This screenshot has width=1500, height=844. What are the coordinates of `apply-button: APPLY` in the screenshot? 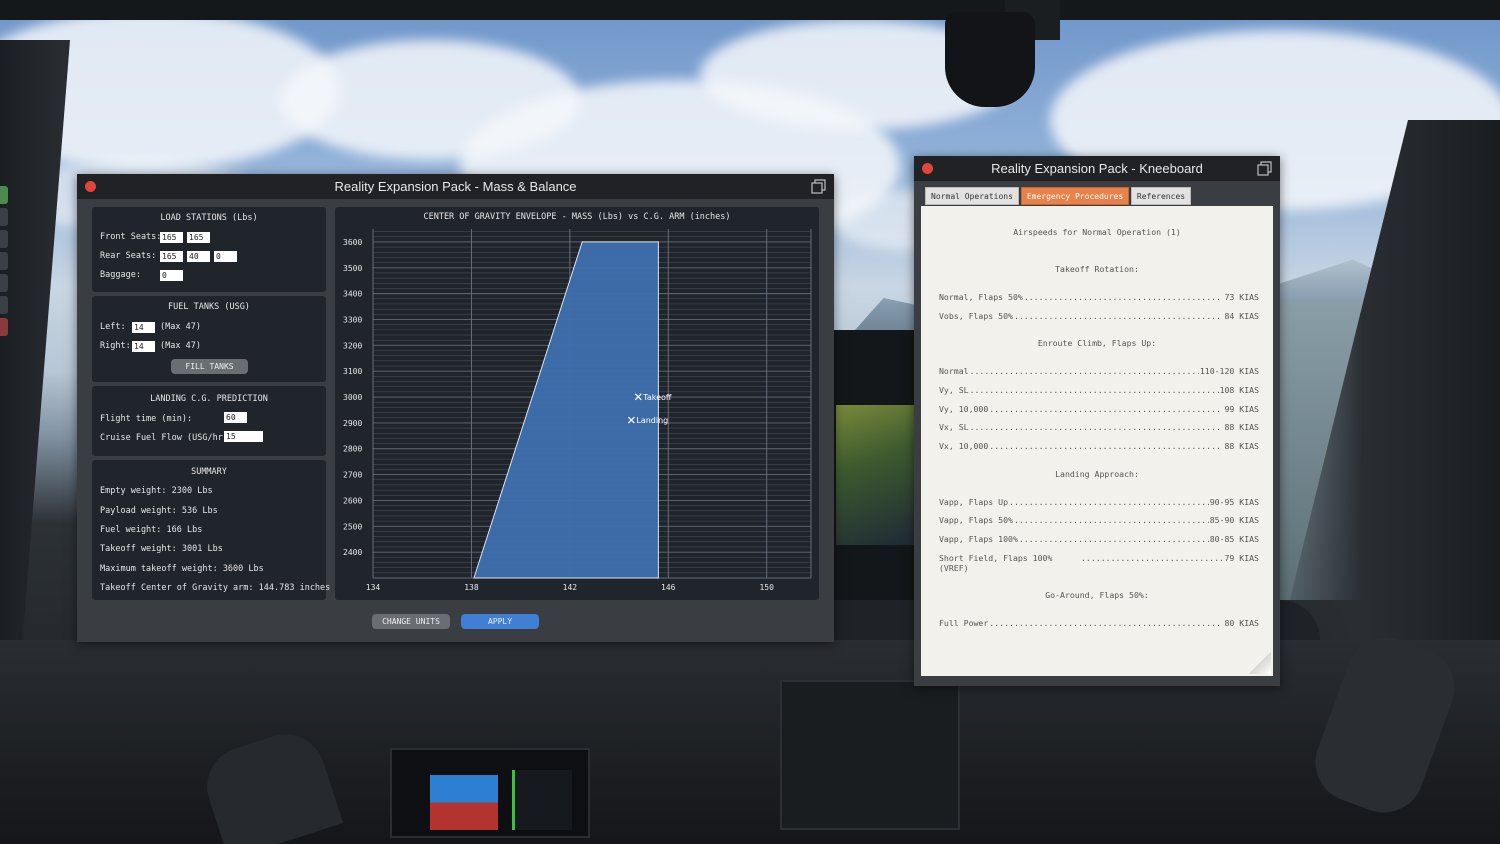 It's located at (500, 621).